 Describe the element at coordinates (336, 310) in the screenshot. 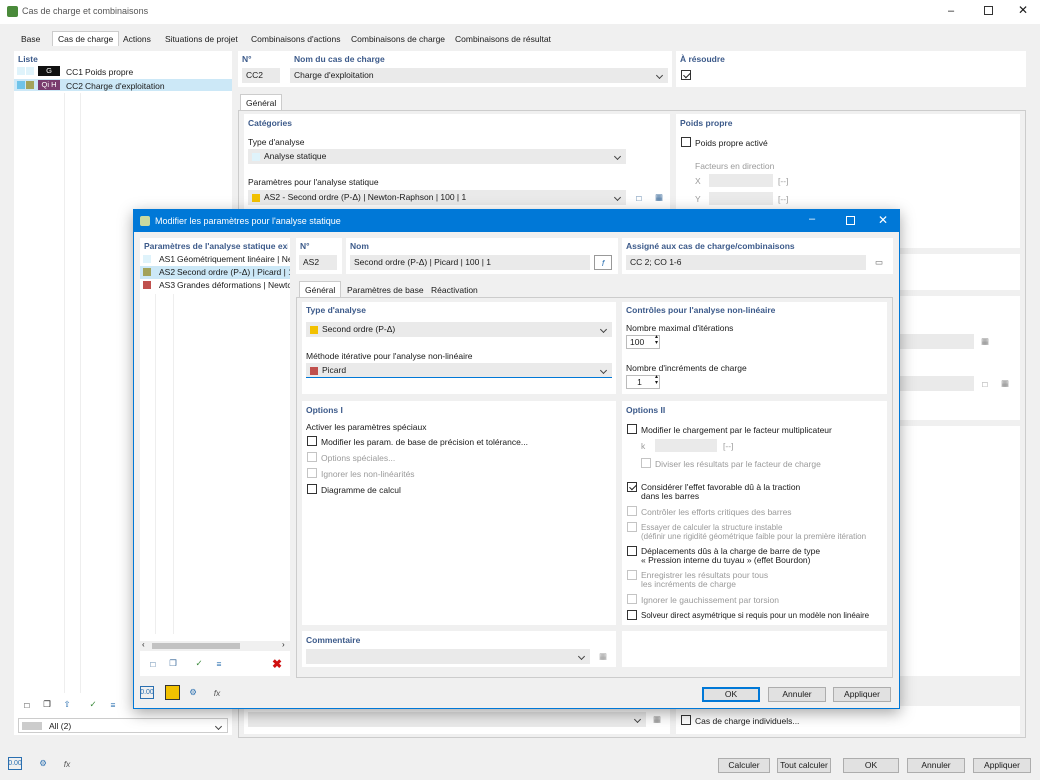

I see `analysis-type-header: Type d'analyse` at that location.